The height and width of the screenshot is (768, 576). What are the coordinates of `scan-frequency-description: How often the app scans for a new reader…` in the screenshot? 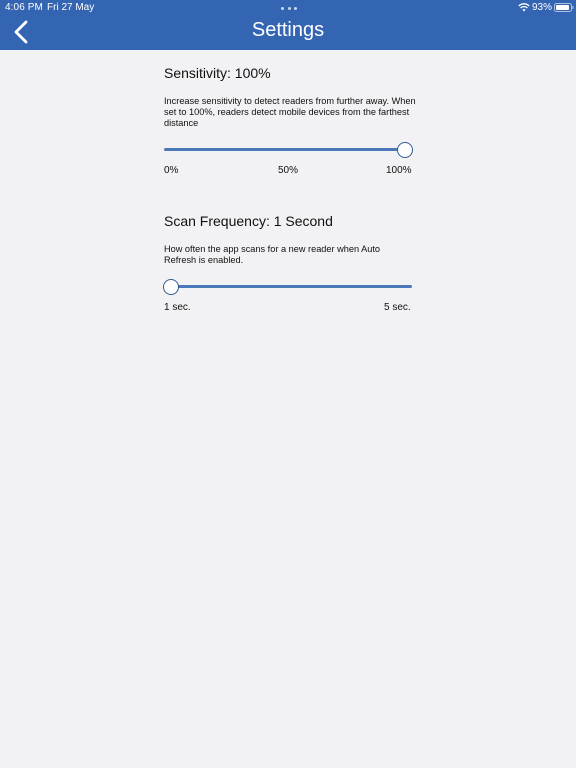 It's located at (272, 254).